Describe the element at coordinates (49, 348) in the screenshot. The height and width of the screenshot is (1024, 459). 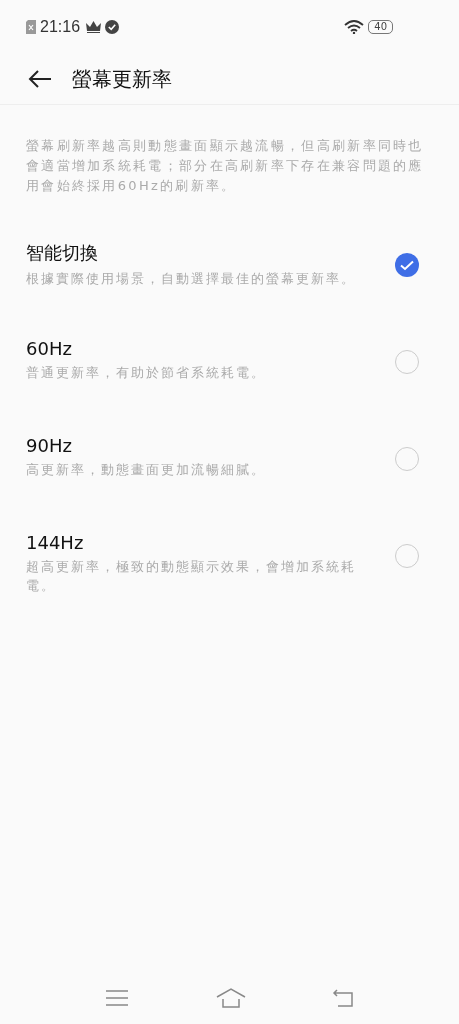
I see `option-title: 60Hz` at that location.